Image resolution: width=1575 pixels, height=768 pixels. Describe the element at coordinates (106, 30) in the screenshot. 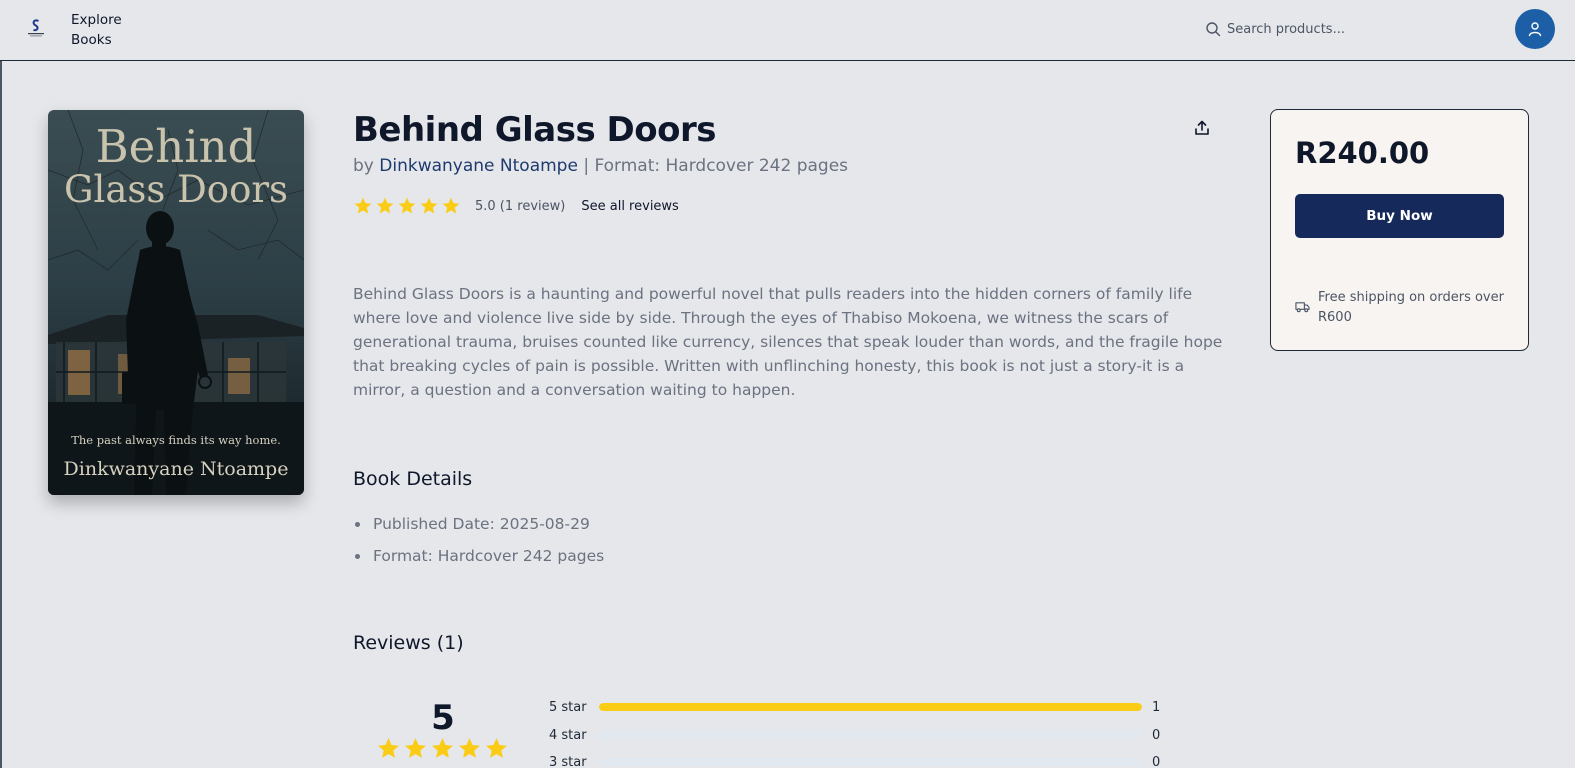

I see `brand-name: Explore Books` at that location.